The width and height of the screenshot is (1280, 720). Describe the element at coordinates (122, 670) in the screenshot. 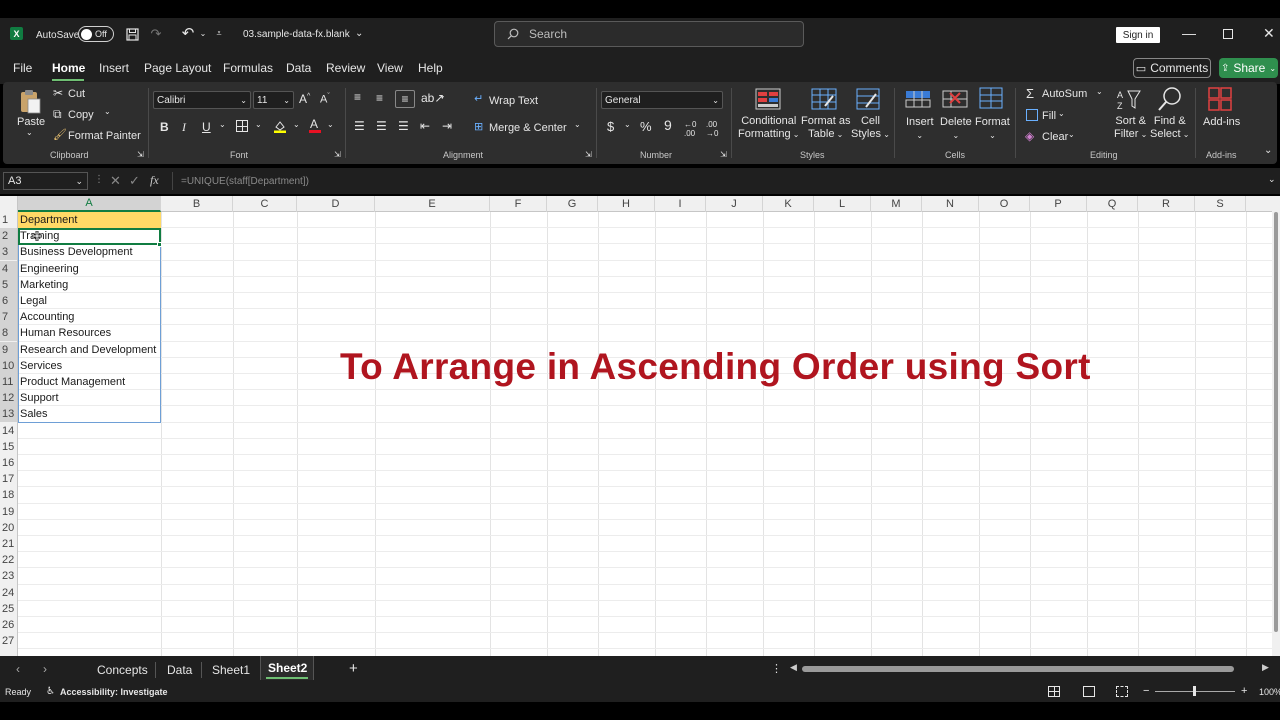

I see `sheet-tab-concepts: Concepts` at that location.